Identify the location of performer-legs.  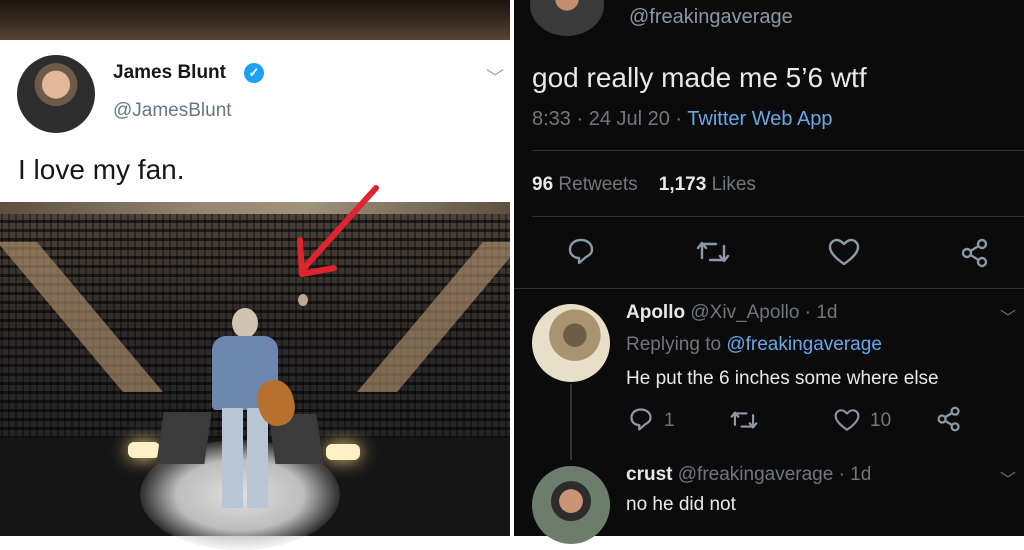
(245, 458).